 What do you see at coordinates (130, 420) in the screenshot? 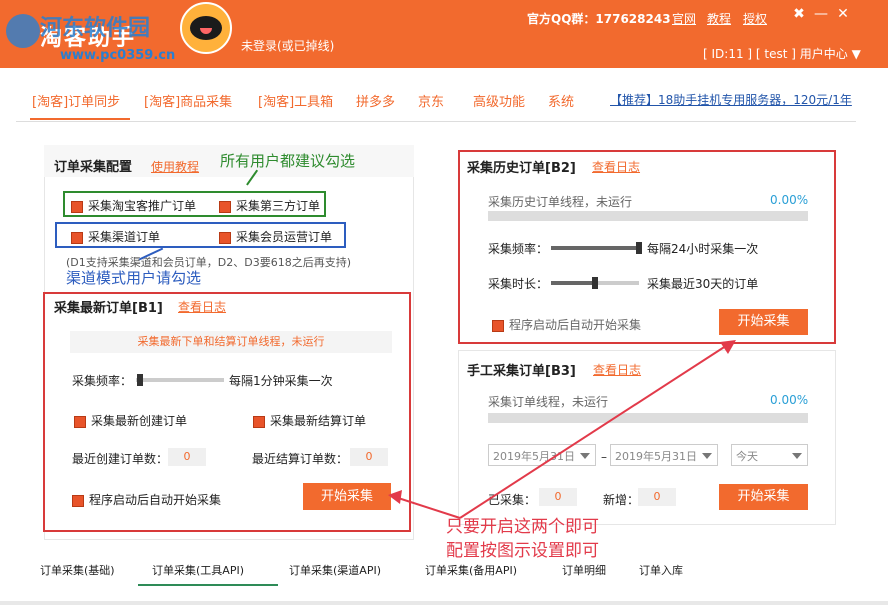
I see `b1-opt-create: 采集最新创建订单` at bounding box center [130, 420].